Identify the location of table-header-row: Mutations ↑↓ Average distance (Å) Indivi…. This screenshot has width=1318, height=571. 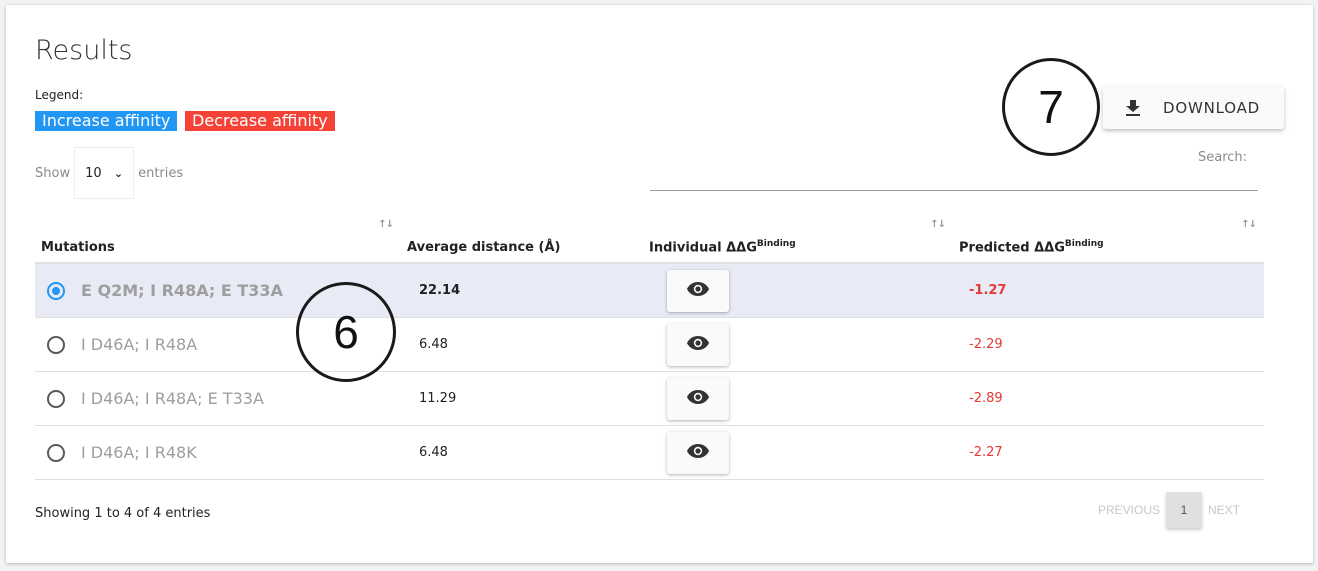
(649, 239).